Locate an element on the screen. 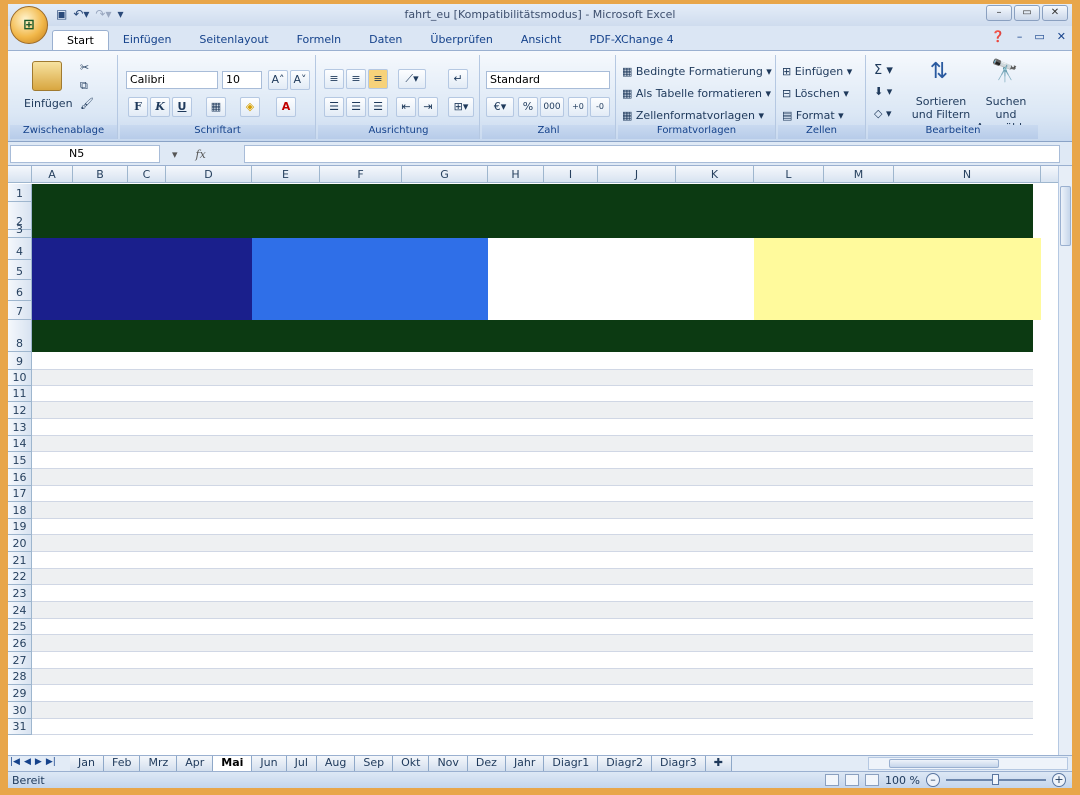 Image resolution: width=1080 pixels, height=795 pixels. vertical-scroll-thumb is located at coordinates (1065, 216).